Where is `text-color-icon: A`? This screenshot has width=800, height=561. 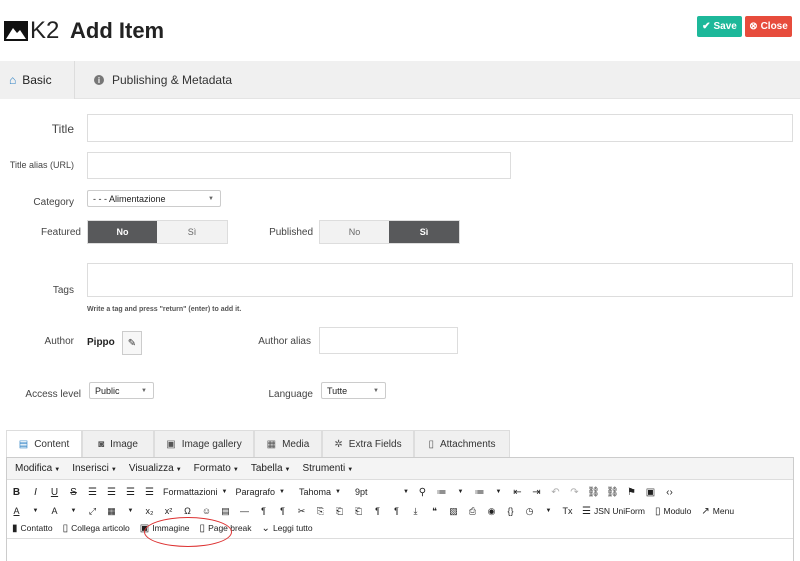
text-color-icon: A is located at coordinates (16, 511).